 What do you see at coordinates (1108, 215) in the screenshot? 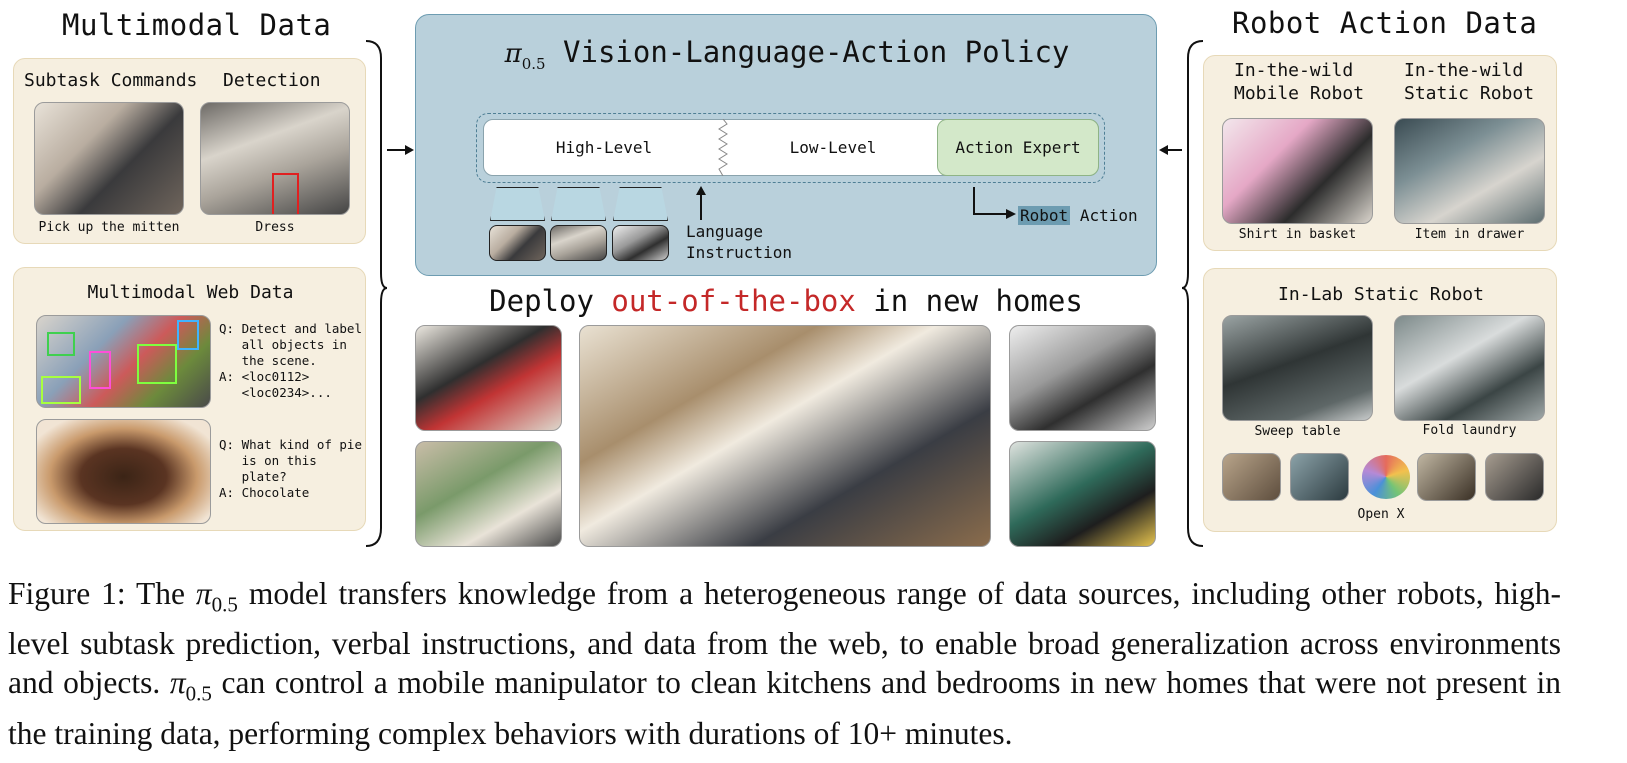
I see `action-word: Action` at bounding box center [1108, 215].